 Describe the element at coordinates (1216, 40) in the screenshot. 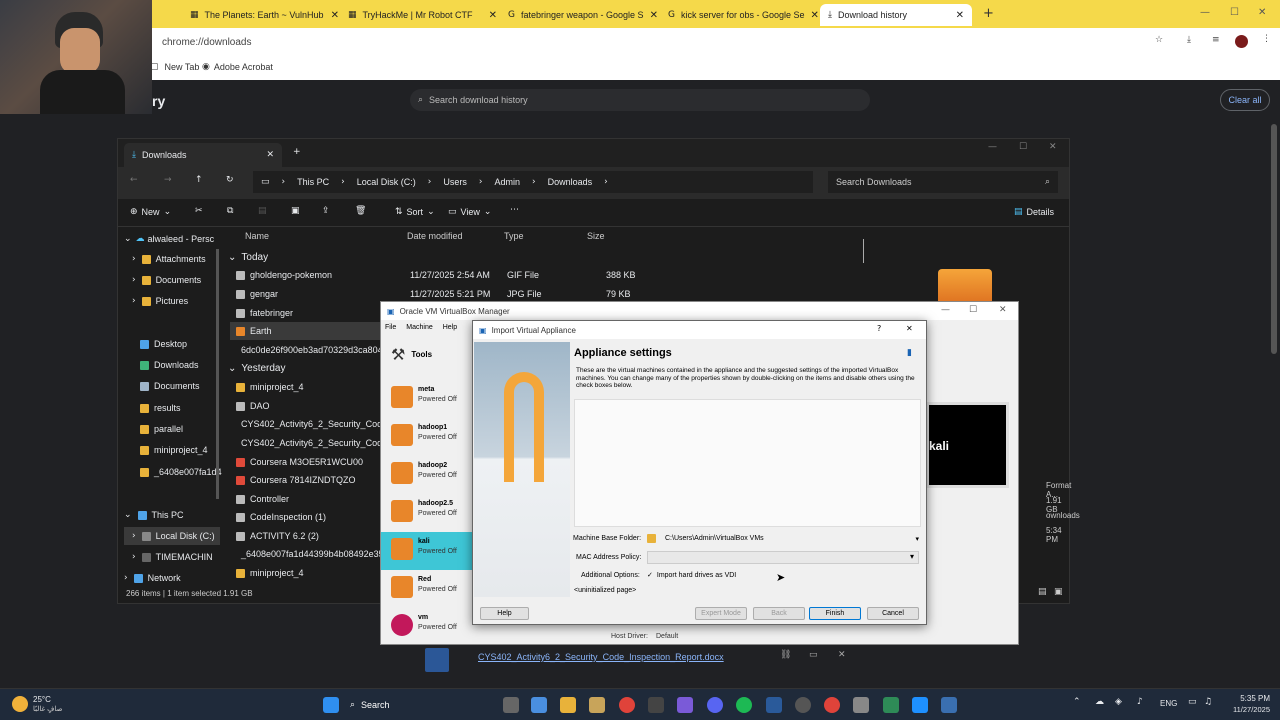

I see `tab-search-icon: ≡` at that location.